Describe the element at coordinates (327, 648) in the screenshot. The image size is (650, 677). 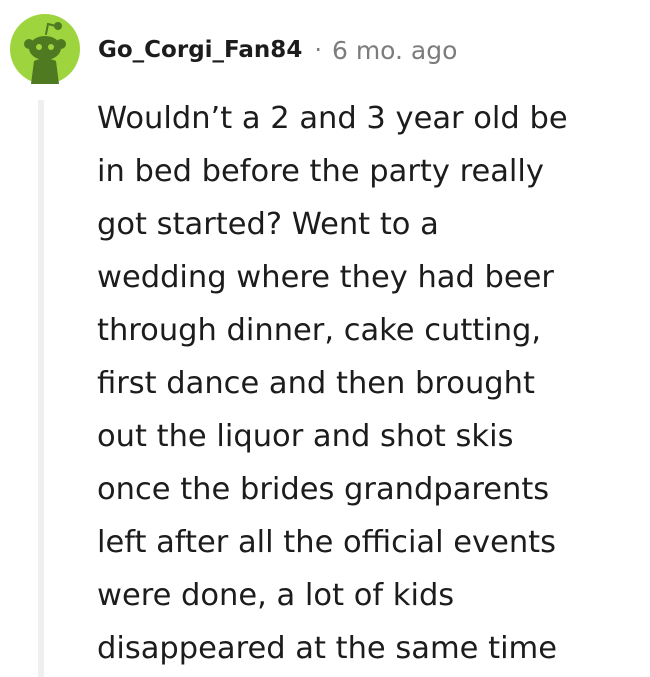
I see `comment-body-line: disappeared at the same time` at that location.